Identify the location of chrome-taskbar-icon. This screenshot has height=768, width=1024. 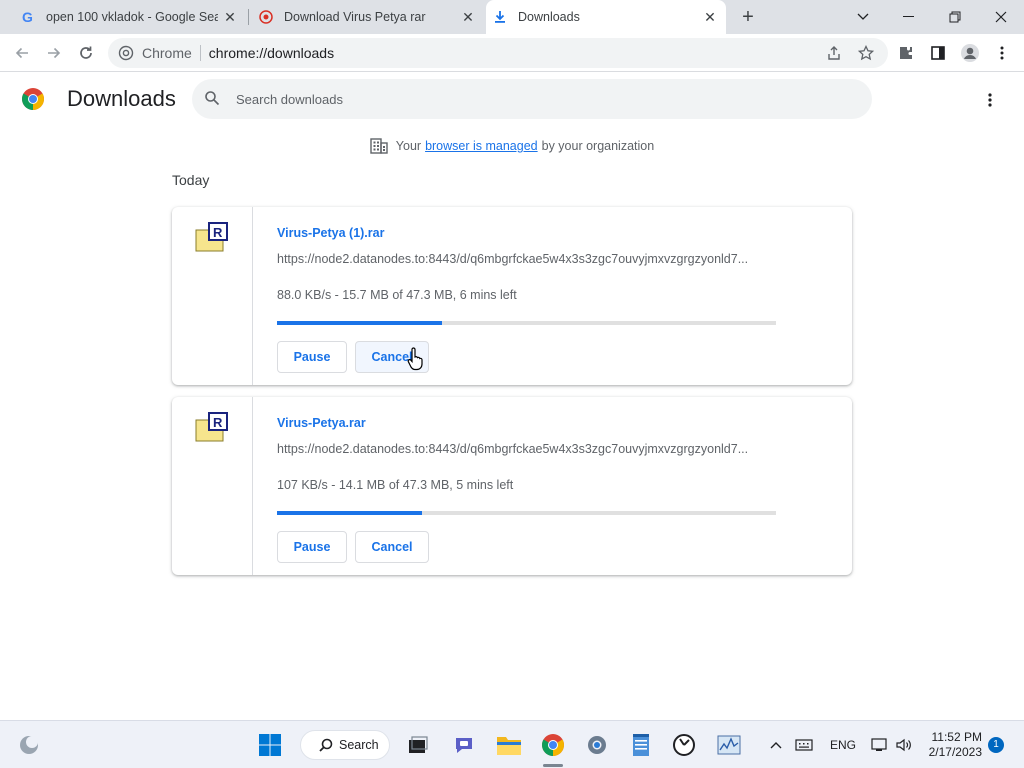
(553, 745).